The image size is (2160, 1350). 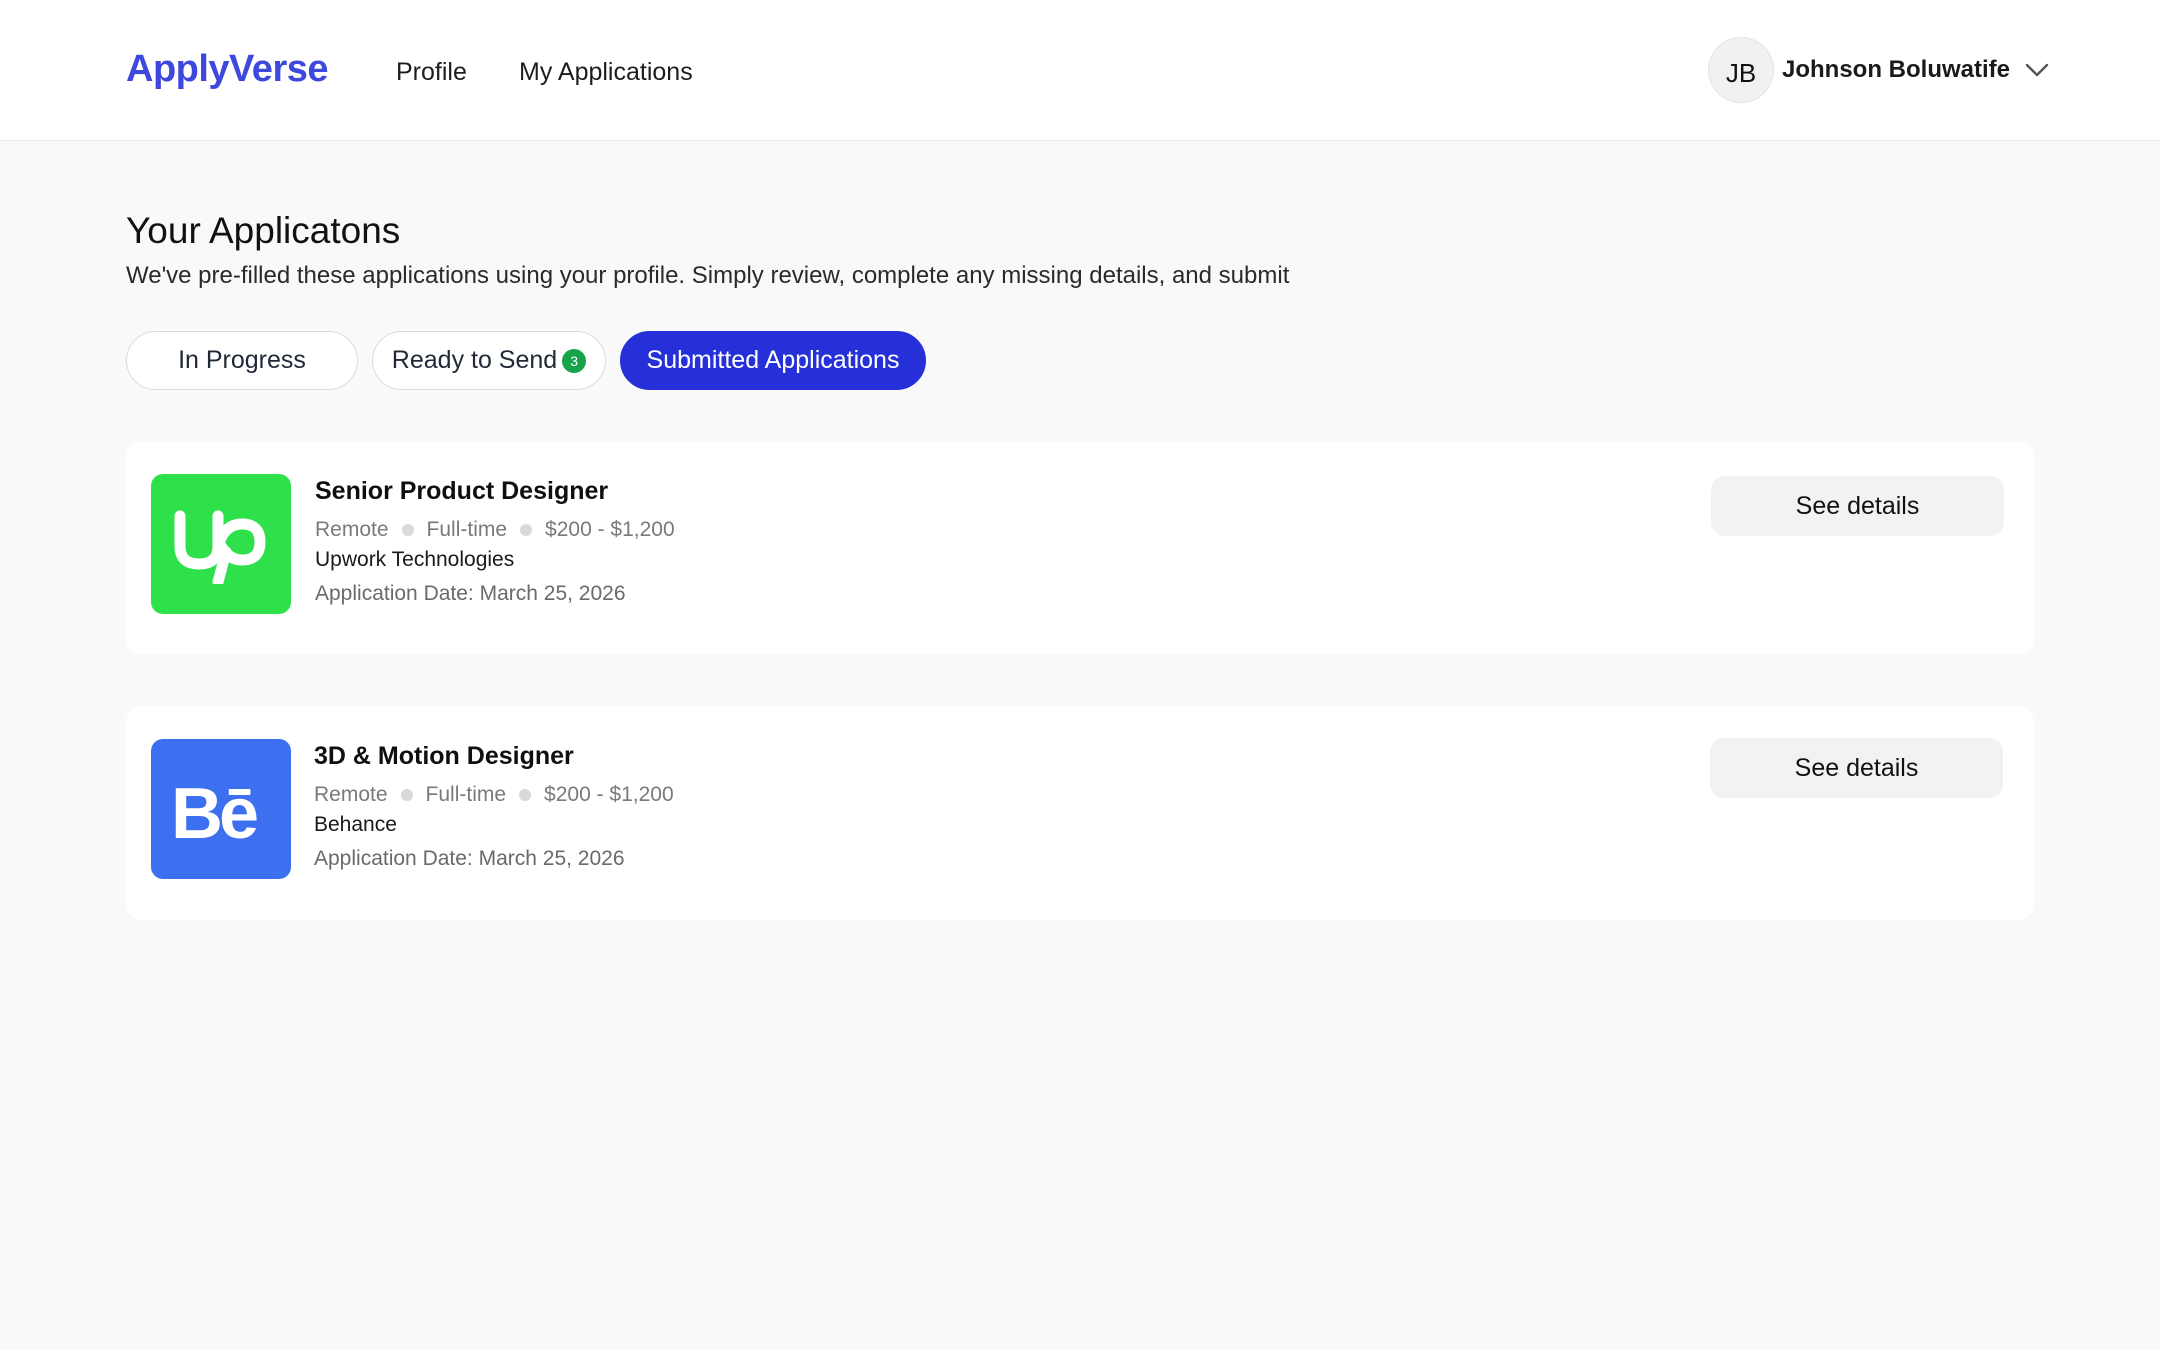 I want to click on svg-text: Bē, so click(x=214, y=809).